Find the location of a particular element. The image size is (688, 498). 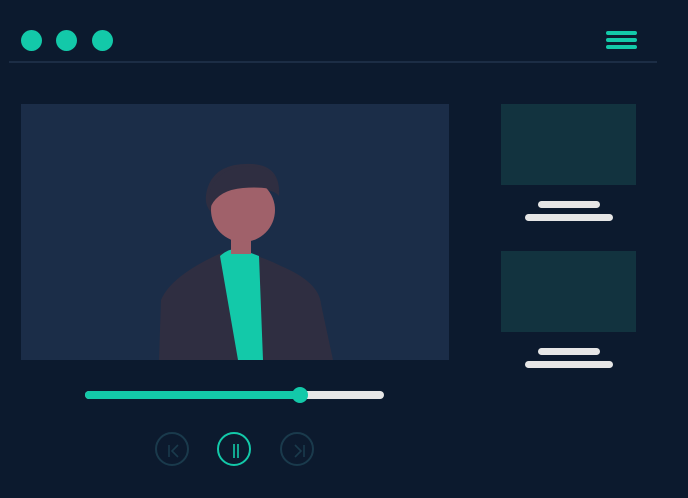

playlist-item-2-title-line is located at coordinates (569, 351).